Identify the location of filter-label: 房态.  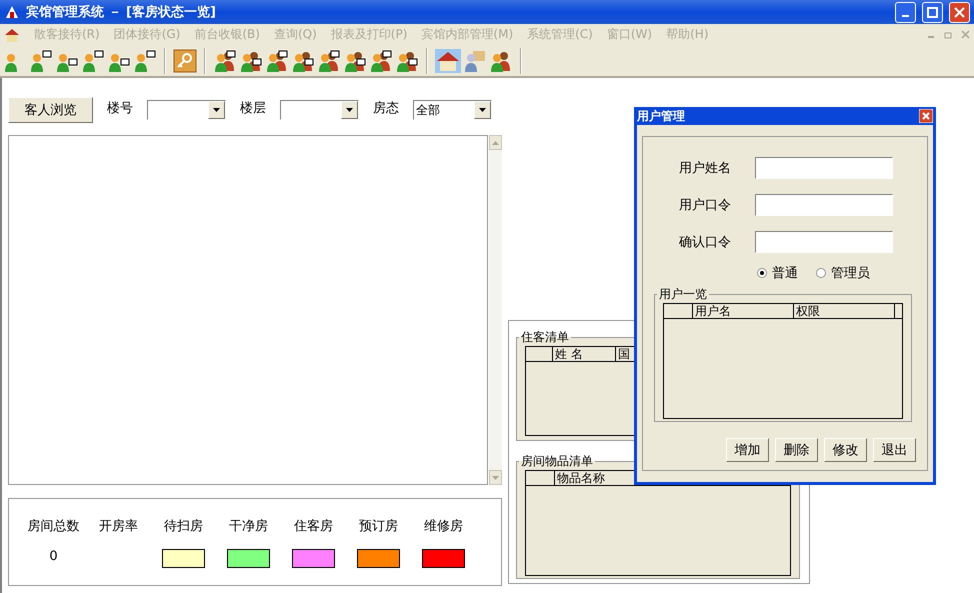
(386, 108).